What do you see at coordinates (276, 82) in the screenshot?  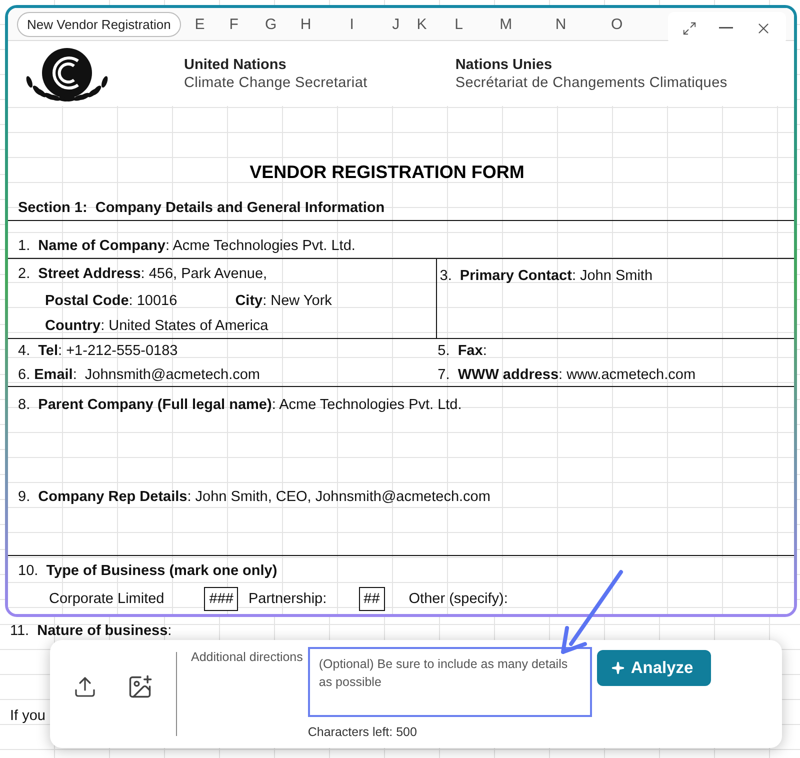 I see `org-subtitle: Climate Change Secretariat` at bounding box center [276, 82].